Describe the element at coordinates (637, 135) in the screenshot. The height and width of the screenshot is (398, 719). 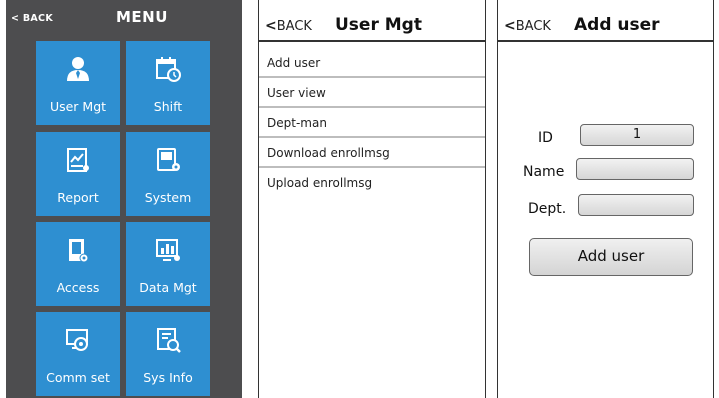
I see `id-field: 1` at that location.